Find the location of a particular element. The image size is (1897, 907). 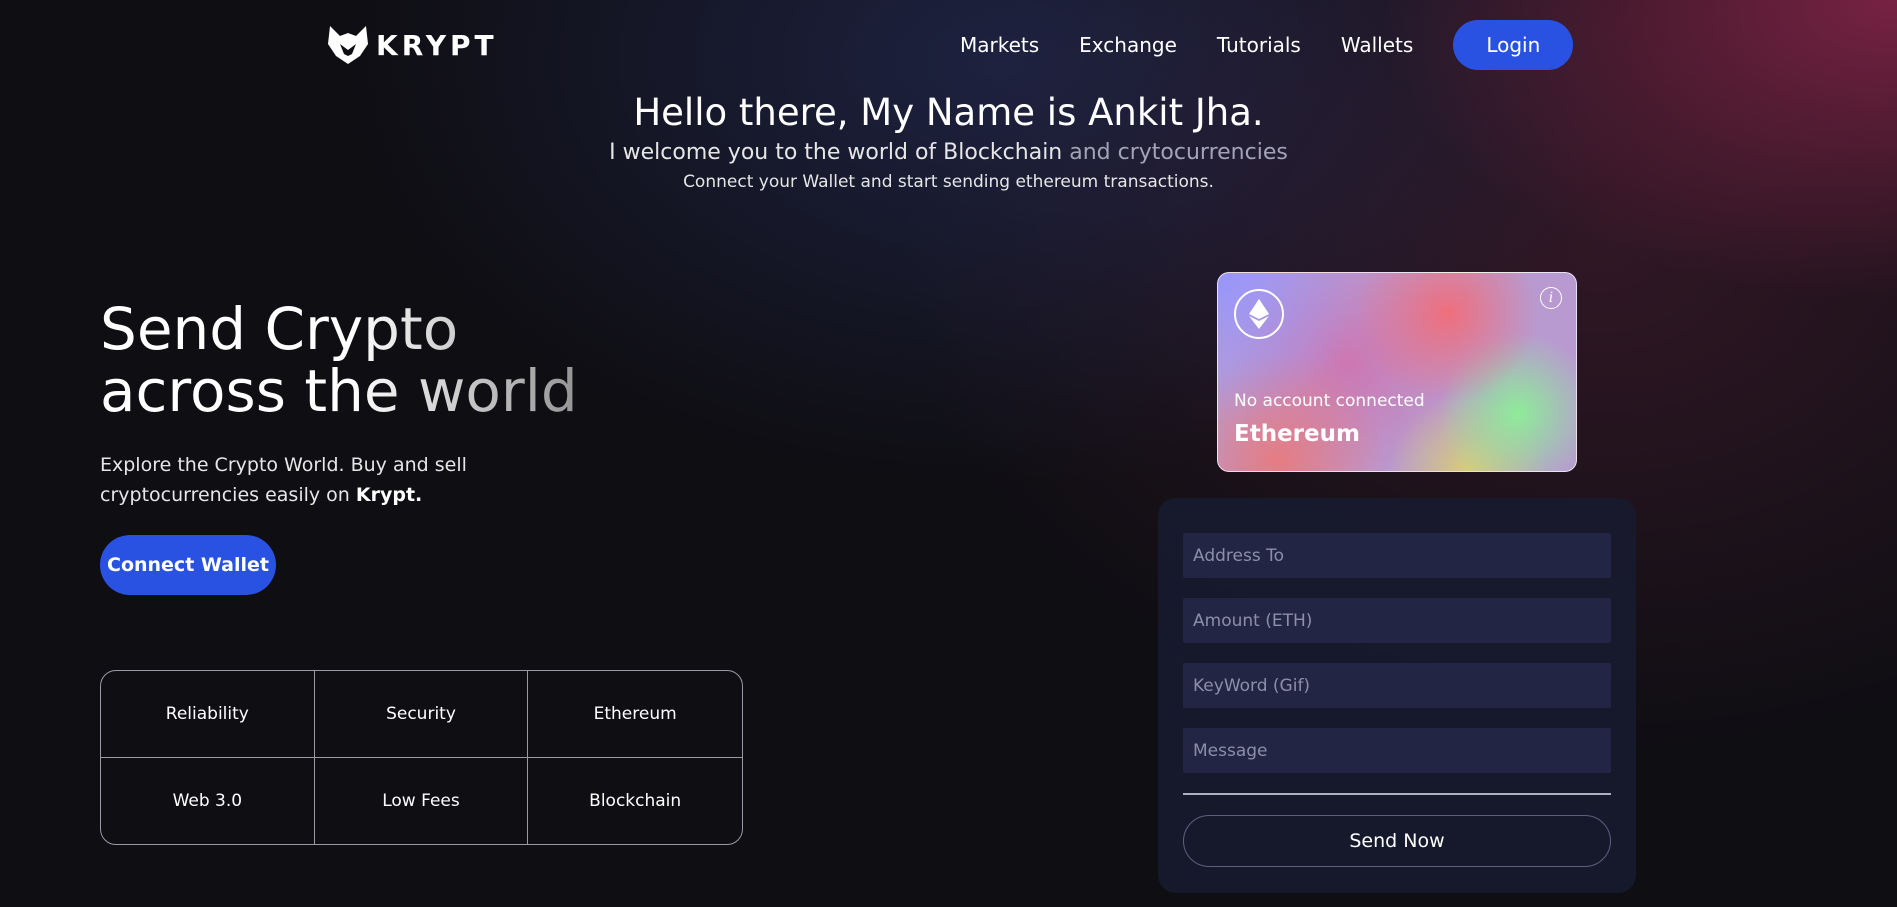

hero-description-brand: Krypt. is located at coordinates (389, 495).